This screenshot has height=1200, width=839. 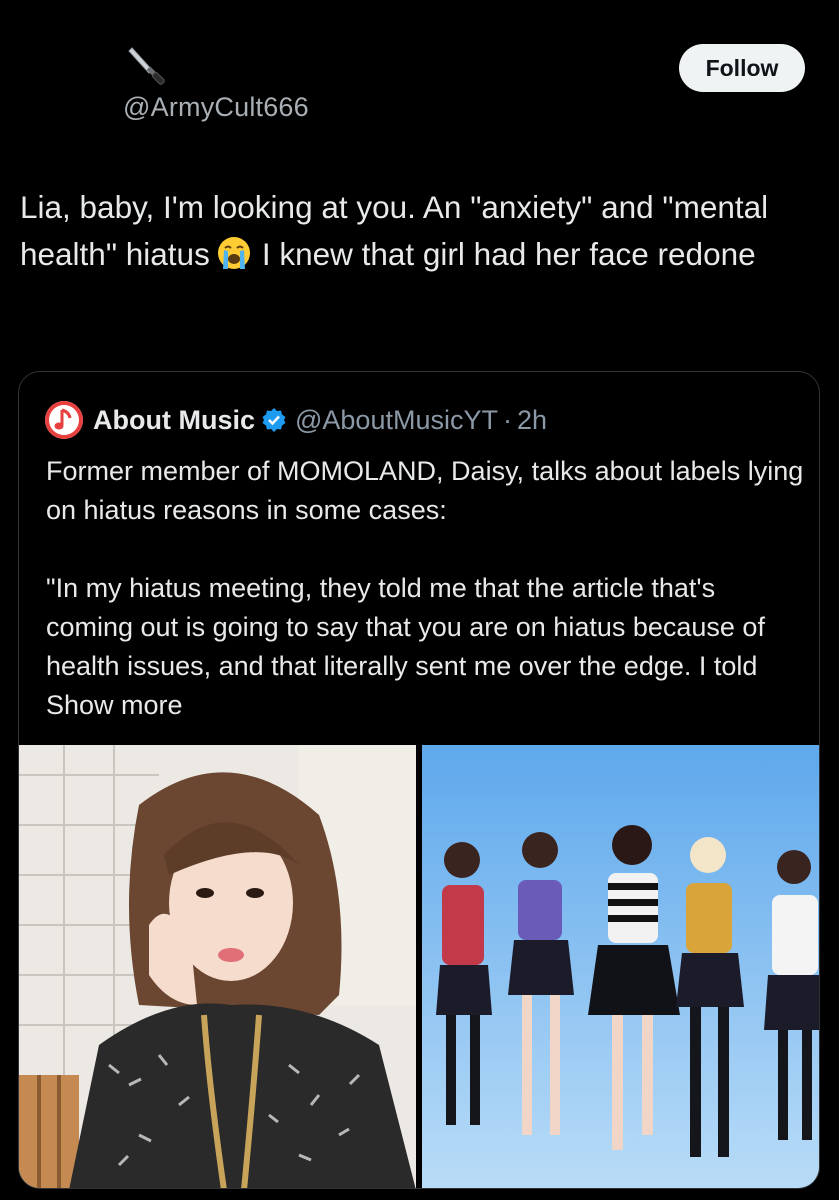 I want to click on tweet-text-part2: I knew that girl had her face redone, so click(x=508, y=254).